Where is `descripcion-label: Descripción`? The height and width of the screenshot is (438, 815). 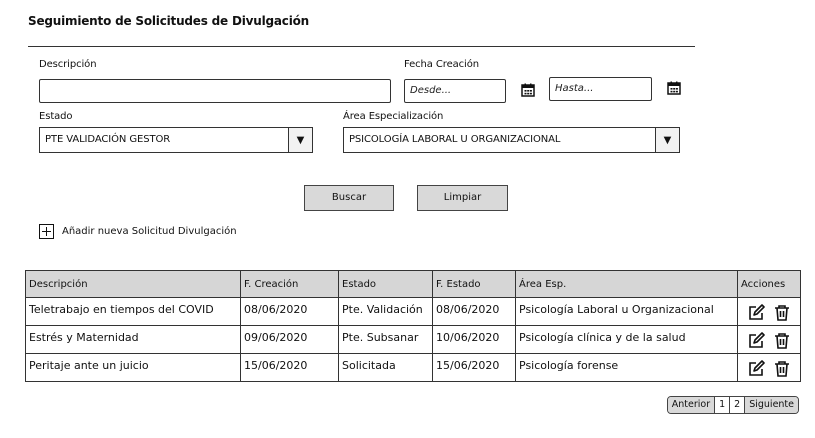 descripcion-label: Descripción is located at coordinates (68, 64).